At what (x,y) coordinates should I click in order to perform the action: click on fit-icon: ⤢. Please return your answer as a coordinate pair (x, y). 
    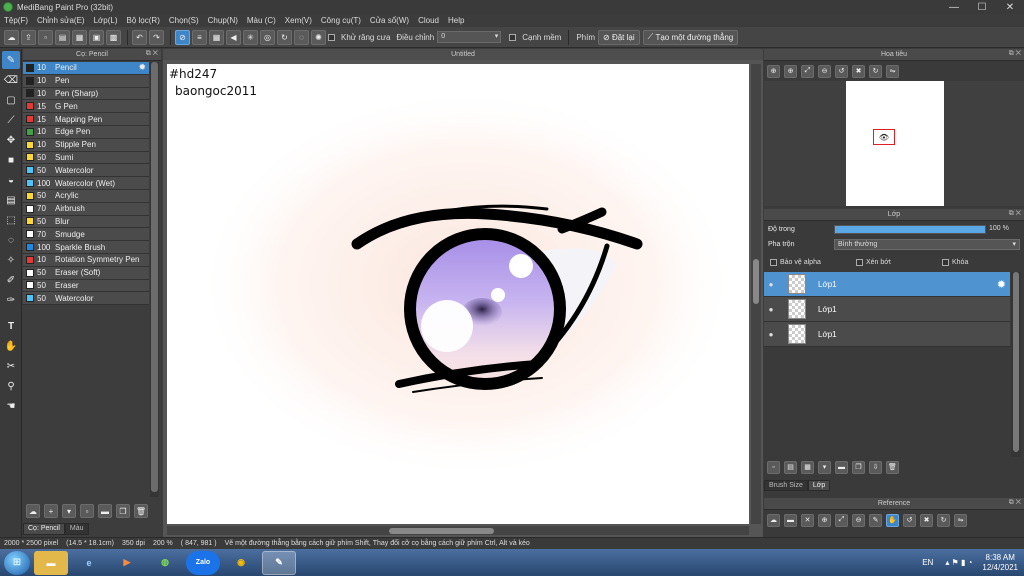
    Looking at the image, I should click on (807, 71).